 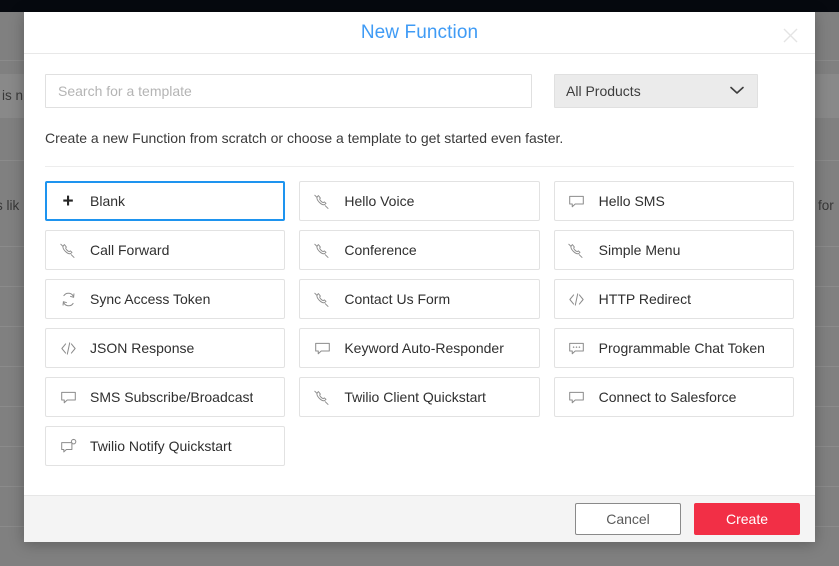 I want to click on template-card: Programmable Chat Token, so click(x=673, y=348).